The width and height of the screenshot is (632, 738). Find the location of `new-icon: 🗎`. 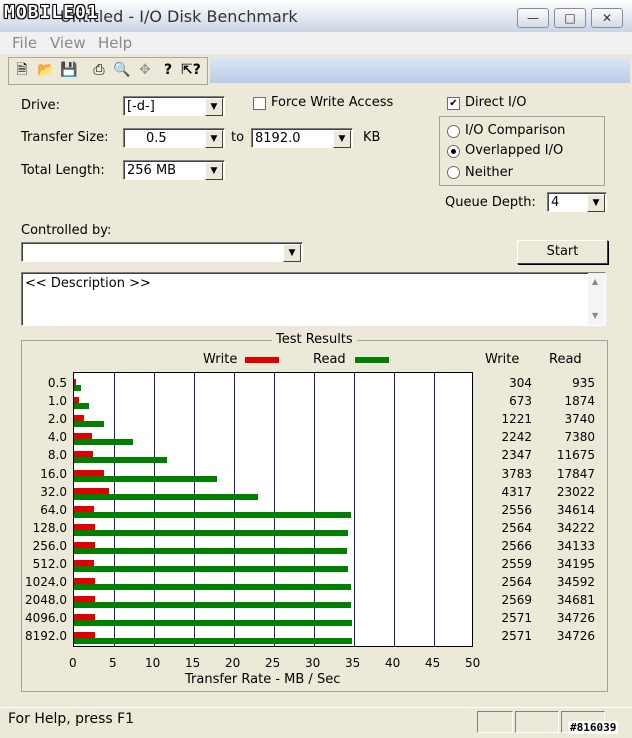

new-icon: 🗎 is located at coordinates (22, 70).